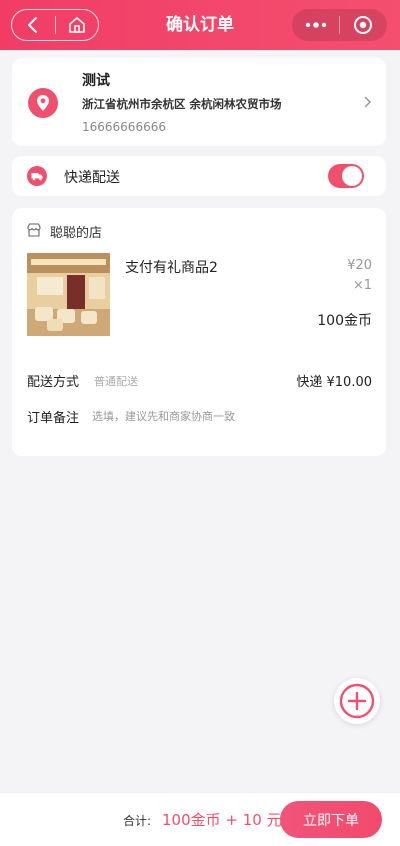 The height and width of the screenshot is (846, 400). I want to click on shipping-method-label: 配送方式, so click(53, 382).